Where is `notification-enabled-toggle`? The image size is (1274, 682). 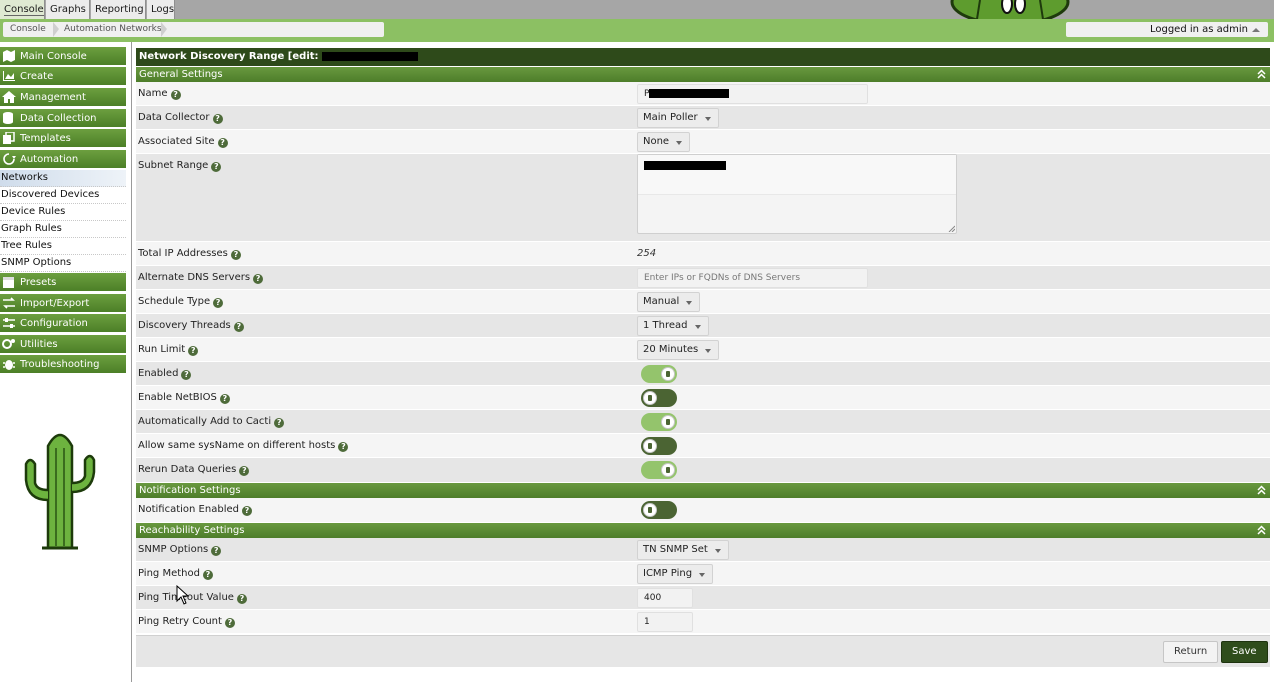
notification-enabled-toggle is located at coordinates (659, 510).